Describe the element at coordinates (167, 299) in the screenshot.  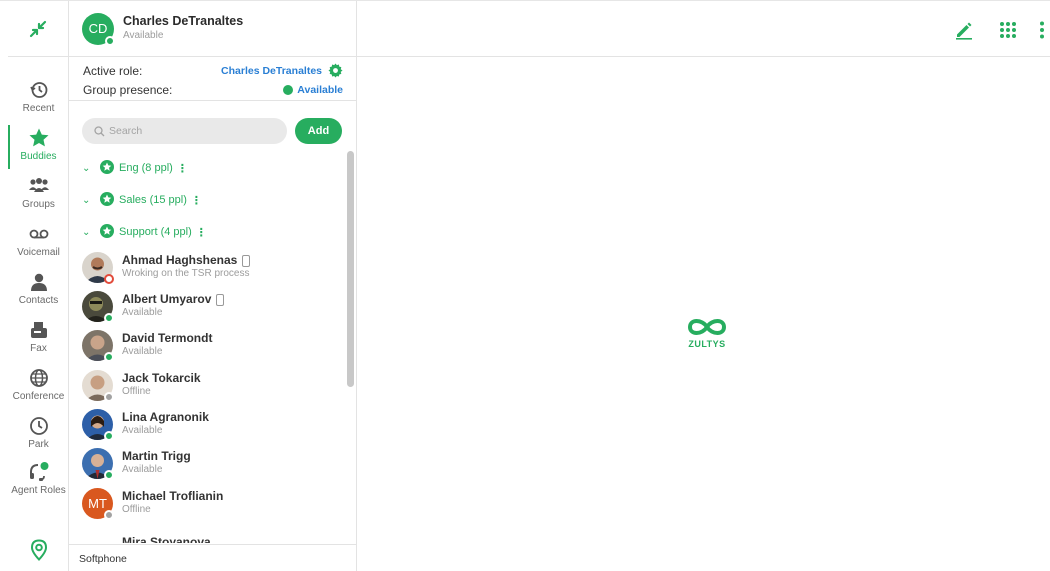
I see `buddy-name: Albert Umyarov` at that location.